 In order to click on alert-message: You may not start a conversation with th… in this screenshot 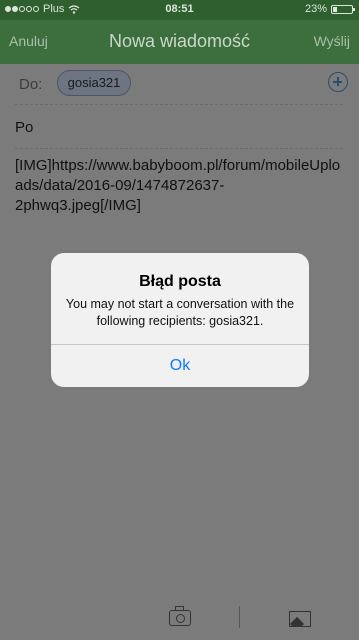, I will do `click(180, 312)`.